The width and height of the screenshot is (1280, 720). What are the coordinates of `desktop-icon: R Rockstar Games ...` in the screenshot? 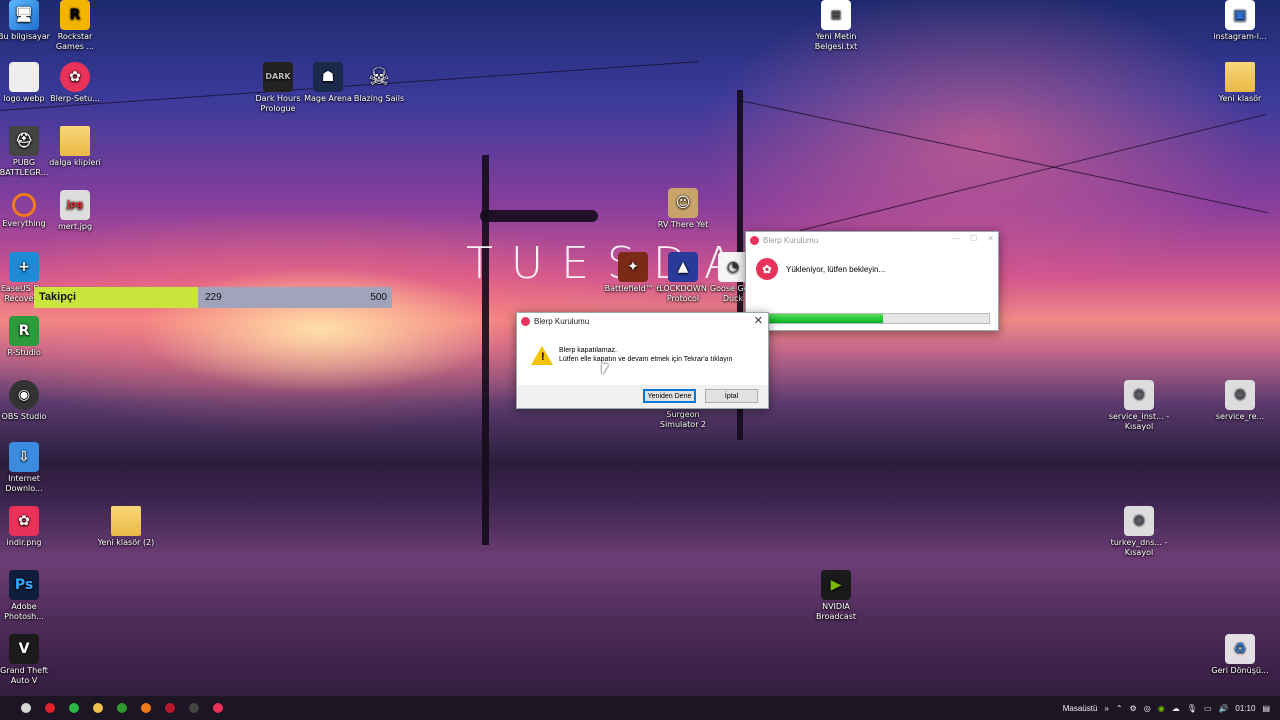 It's located at (75, 26).